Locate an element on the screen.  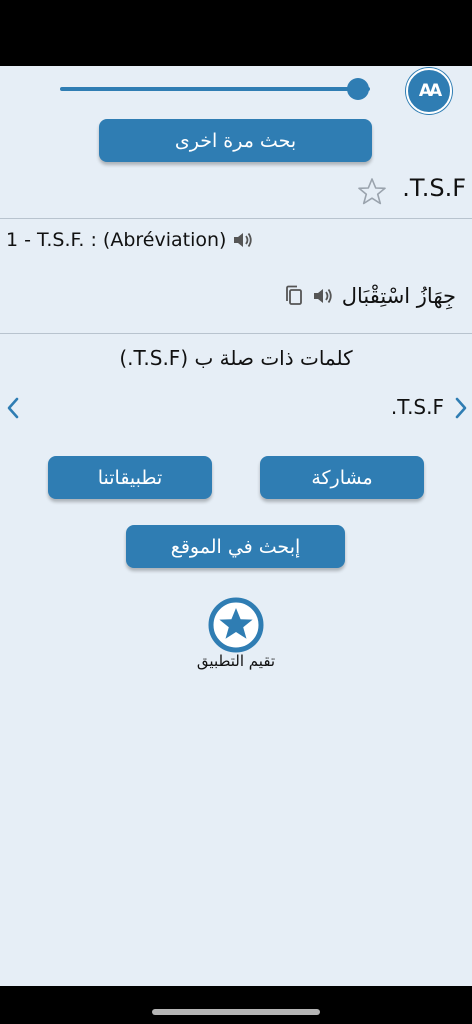
search-site-button: إبحث في الموقع is located at coordinates (235, 546).